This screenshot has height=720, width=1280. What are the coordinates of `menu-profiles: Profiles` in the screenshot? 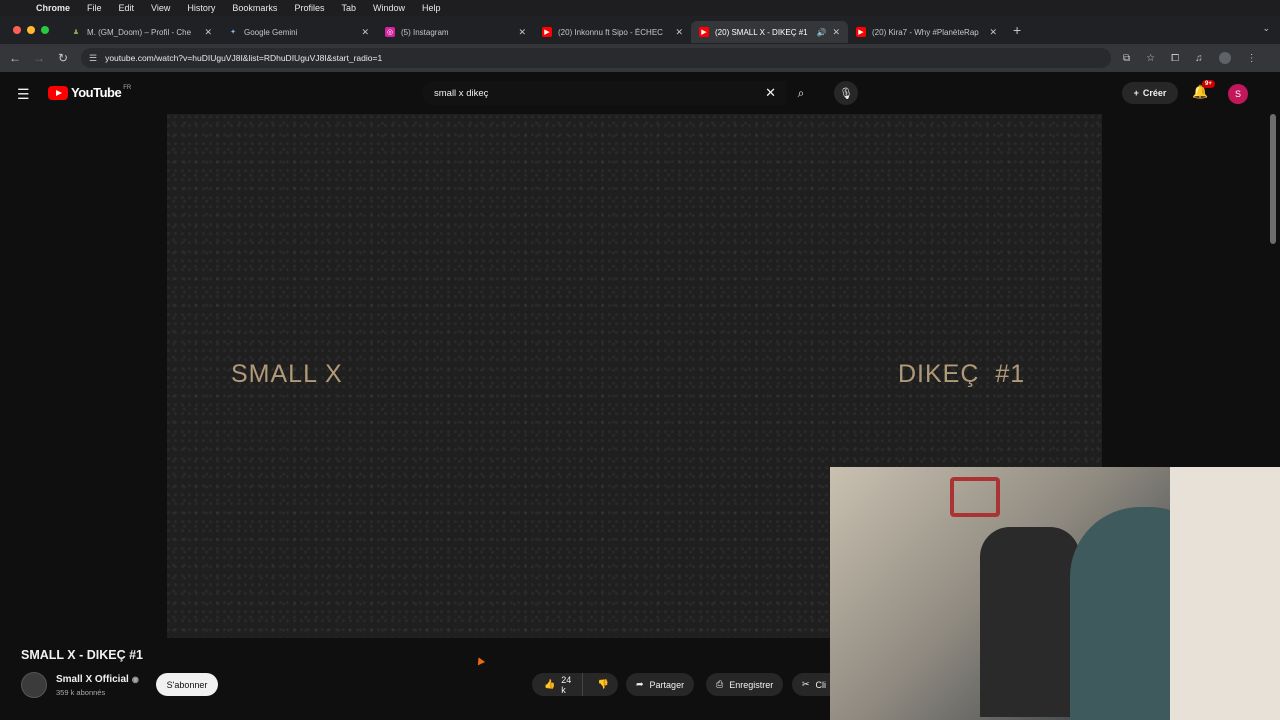 It's located at (309, 8).